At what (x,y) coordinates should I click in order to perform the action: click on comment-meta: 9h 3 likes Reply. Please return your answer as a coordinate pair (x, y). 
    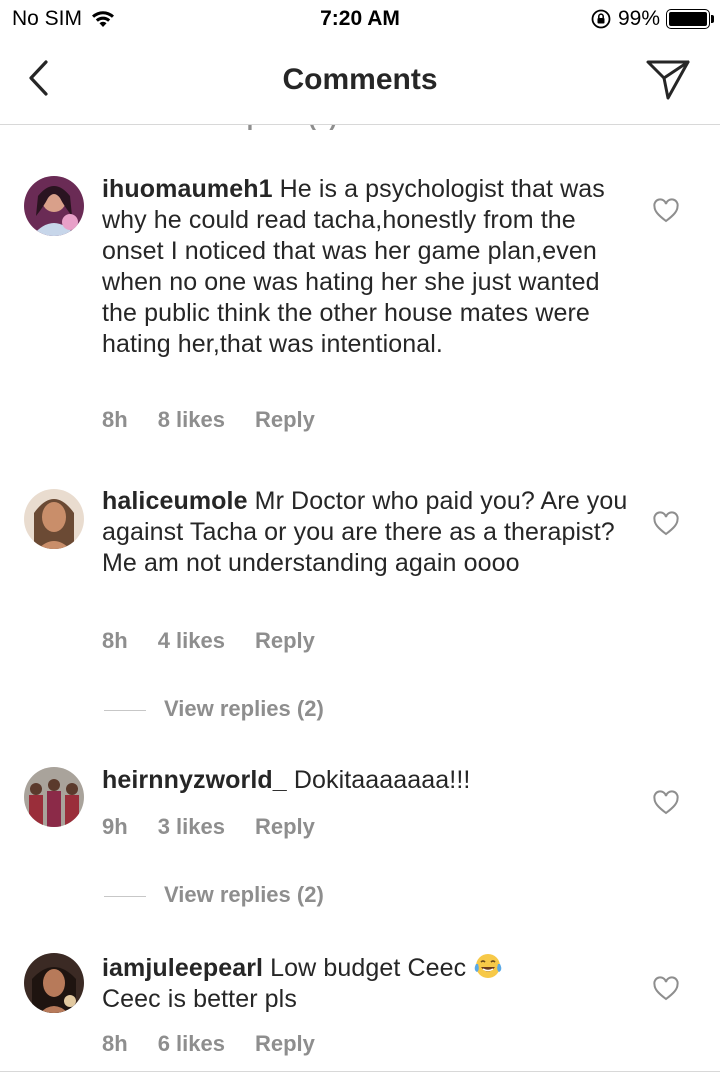
    Looking at the image, I should click on (223, 827).